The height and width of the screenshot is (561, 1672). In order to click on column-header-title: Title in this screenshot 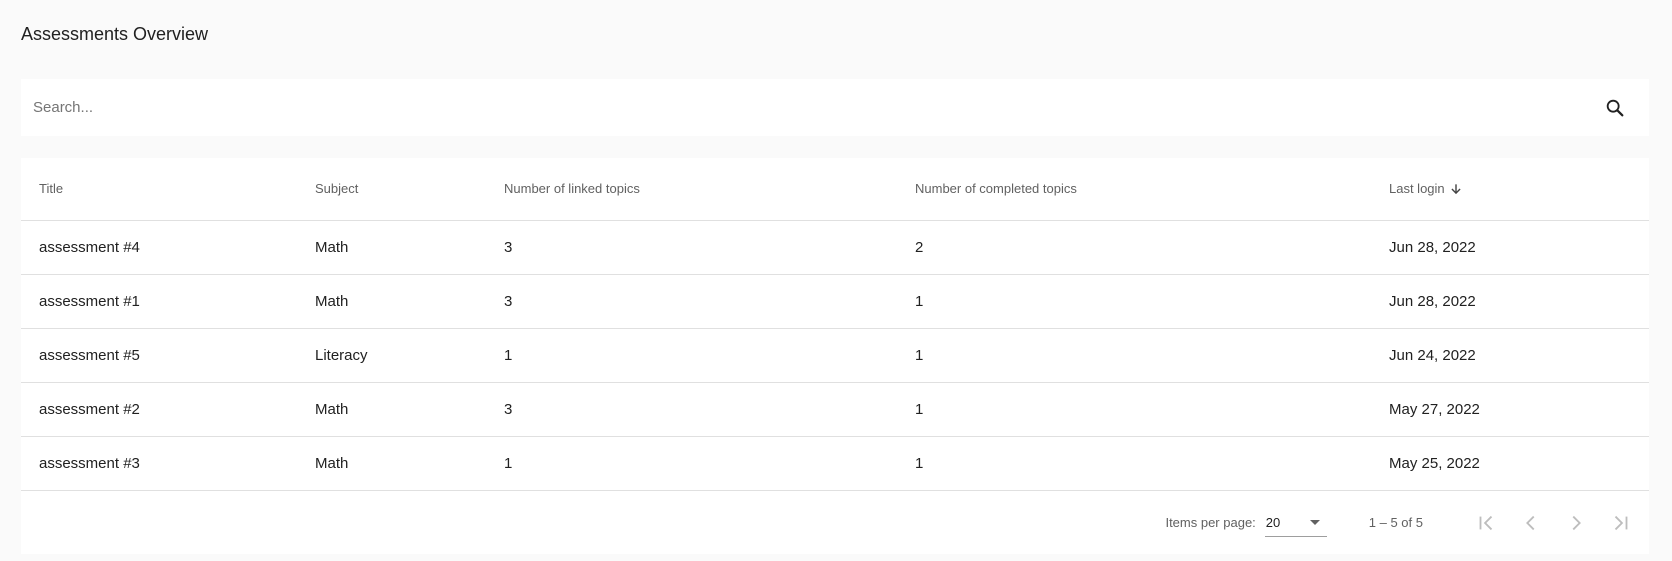, I will do `click(168, 189)`.